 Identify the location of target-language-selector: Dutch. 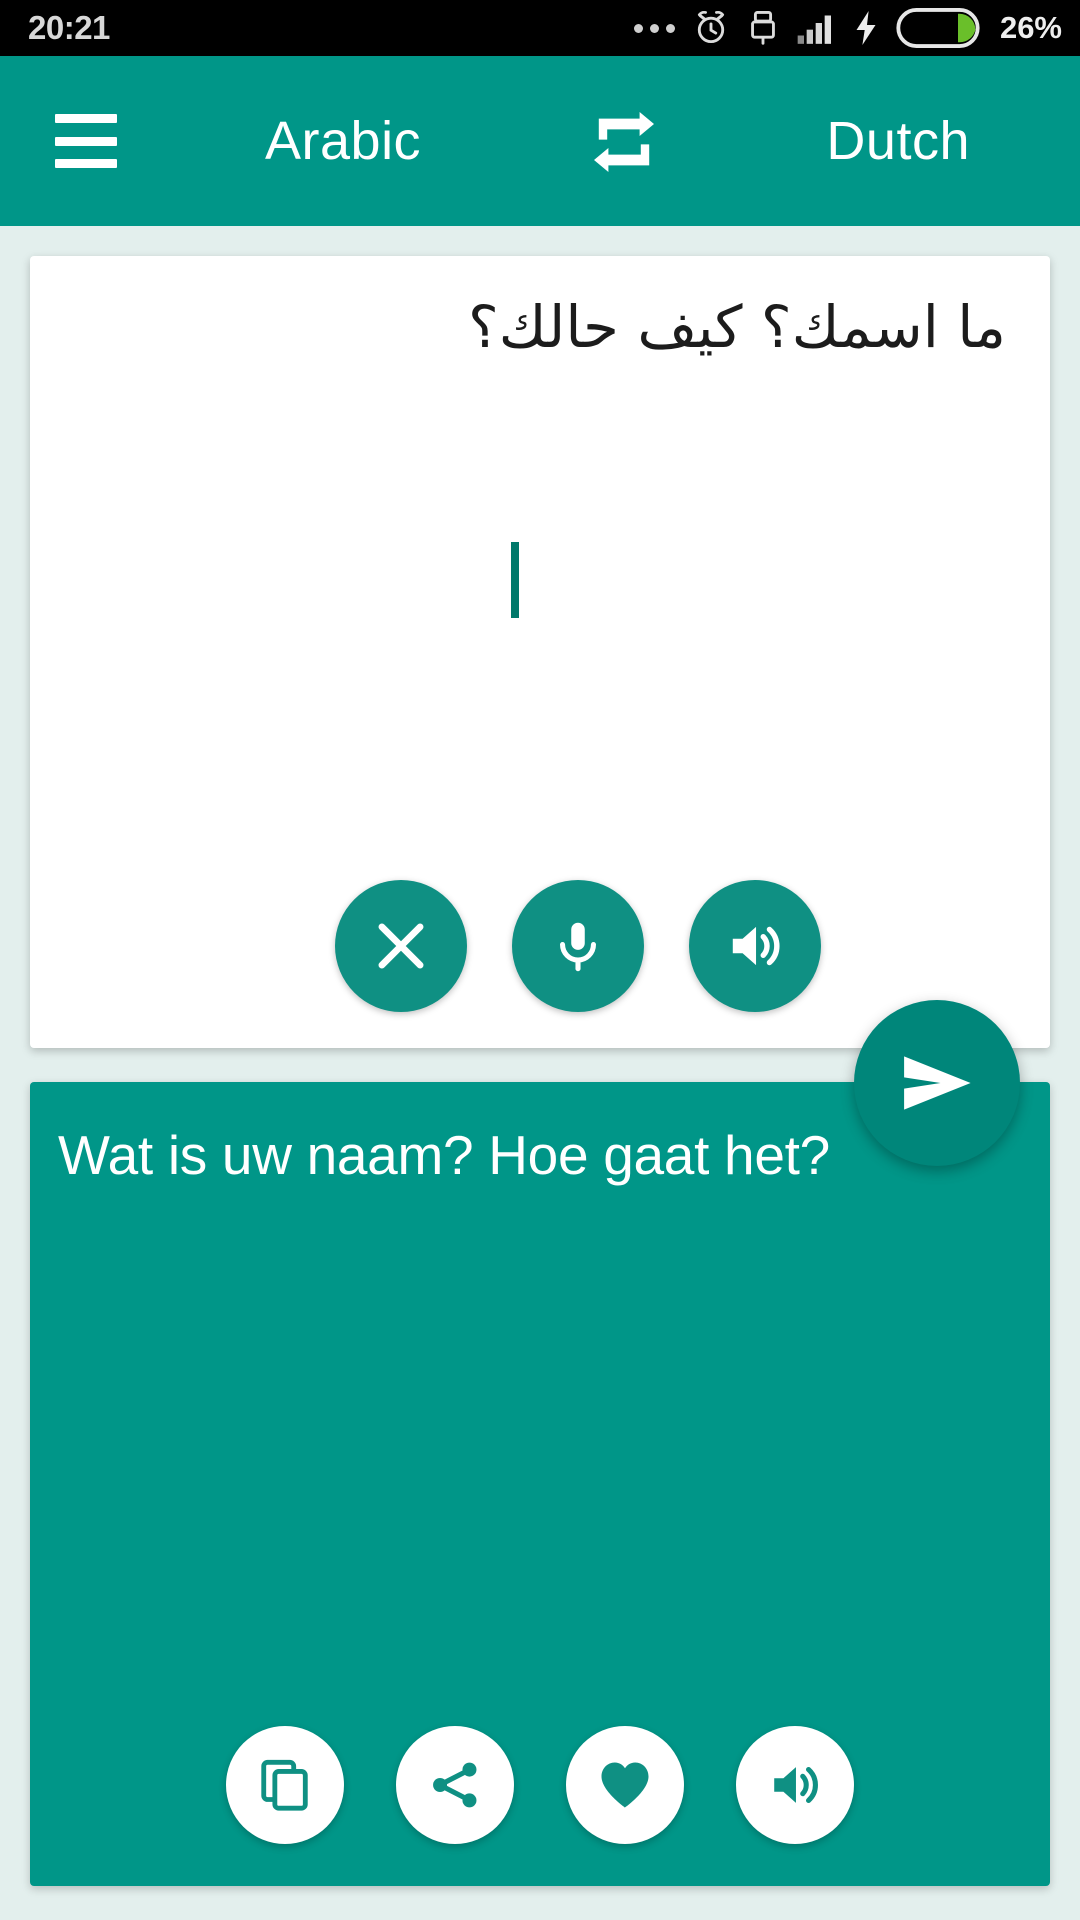
(898, 141).